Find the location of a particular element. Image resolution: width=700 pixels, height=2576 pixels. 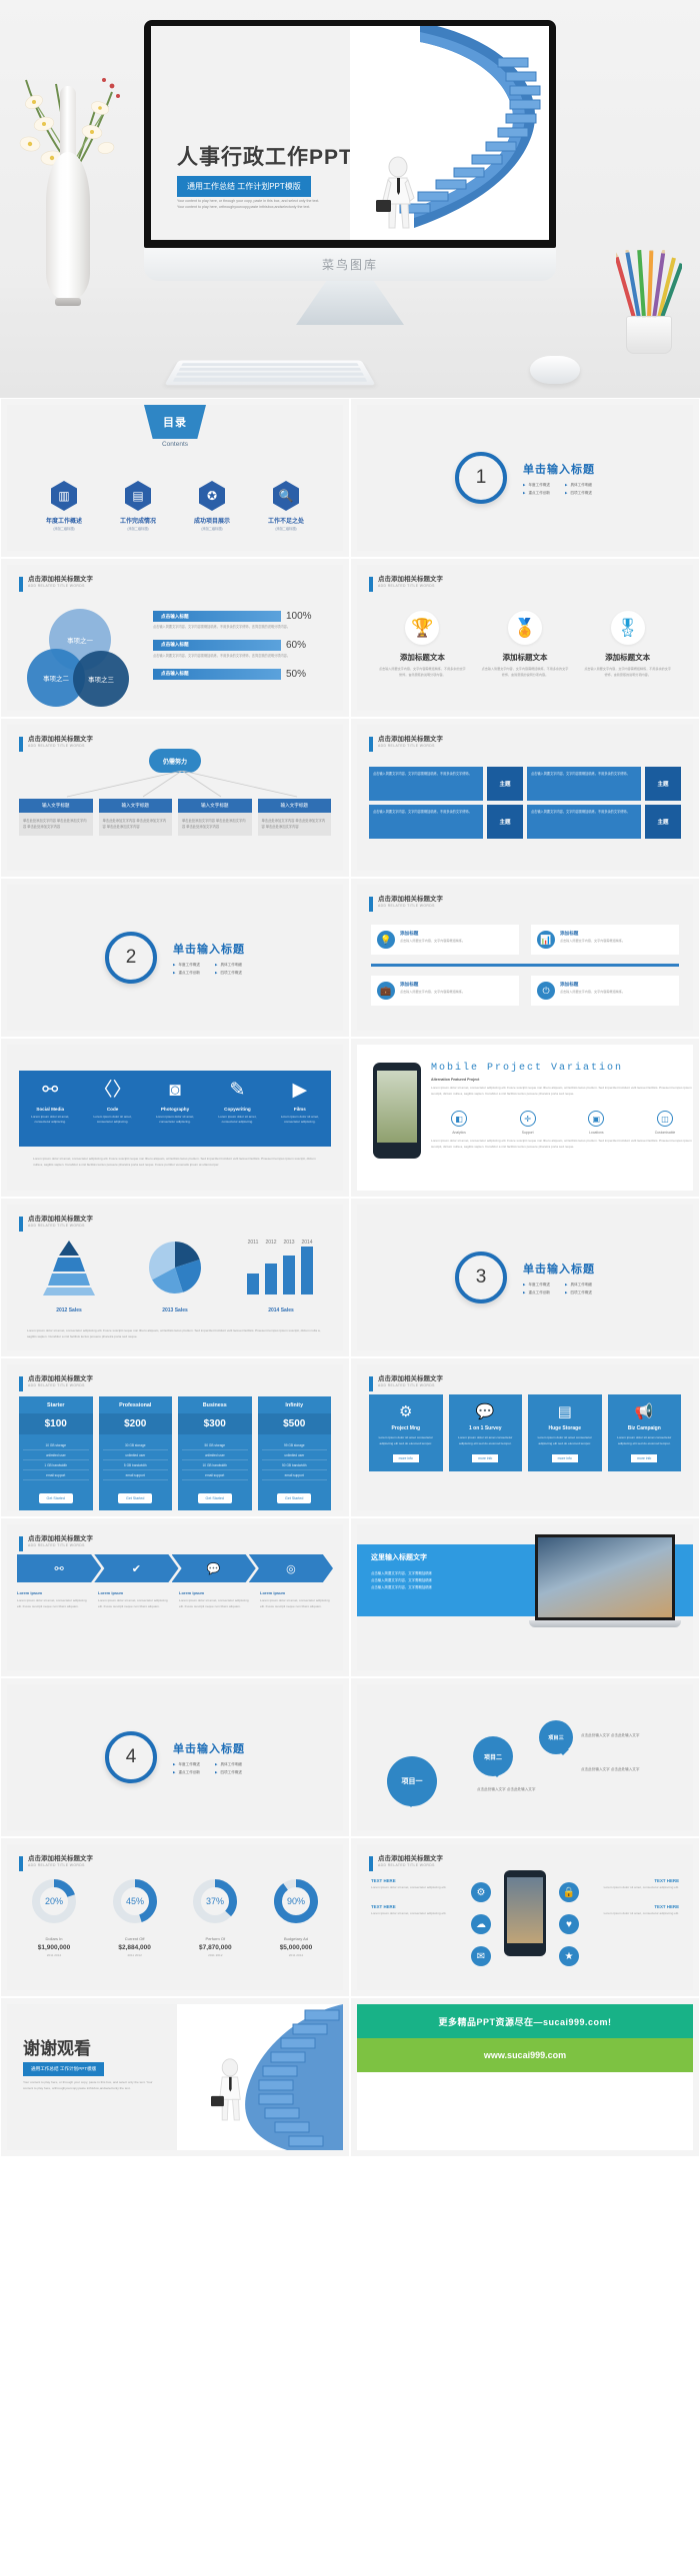

mail-icon: ✉ is located at coordinates (481, 1956).